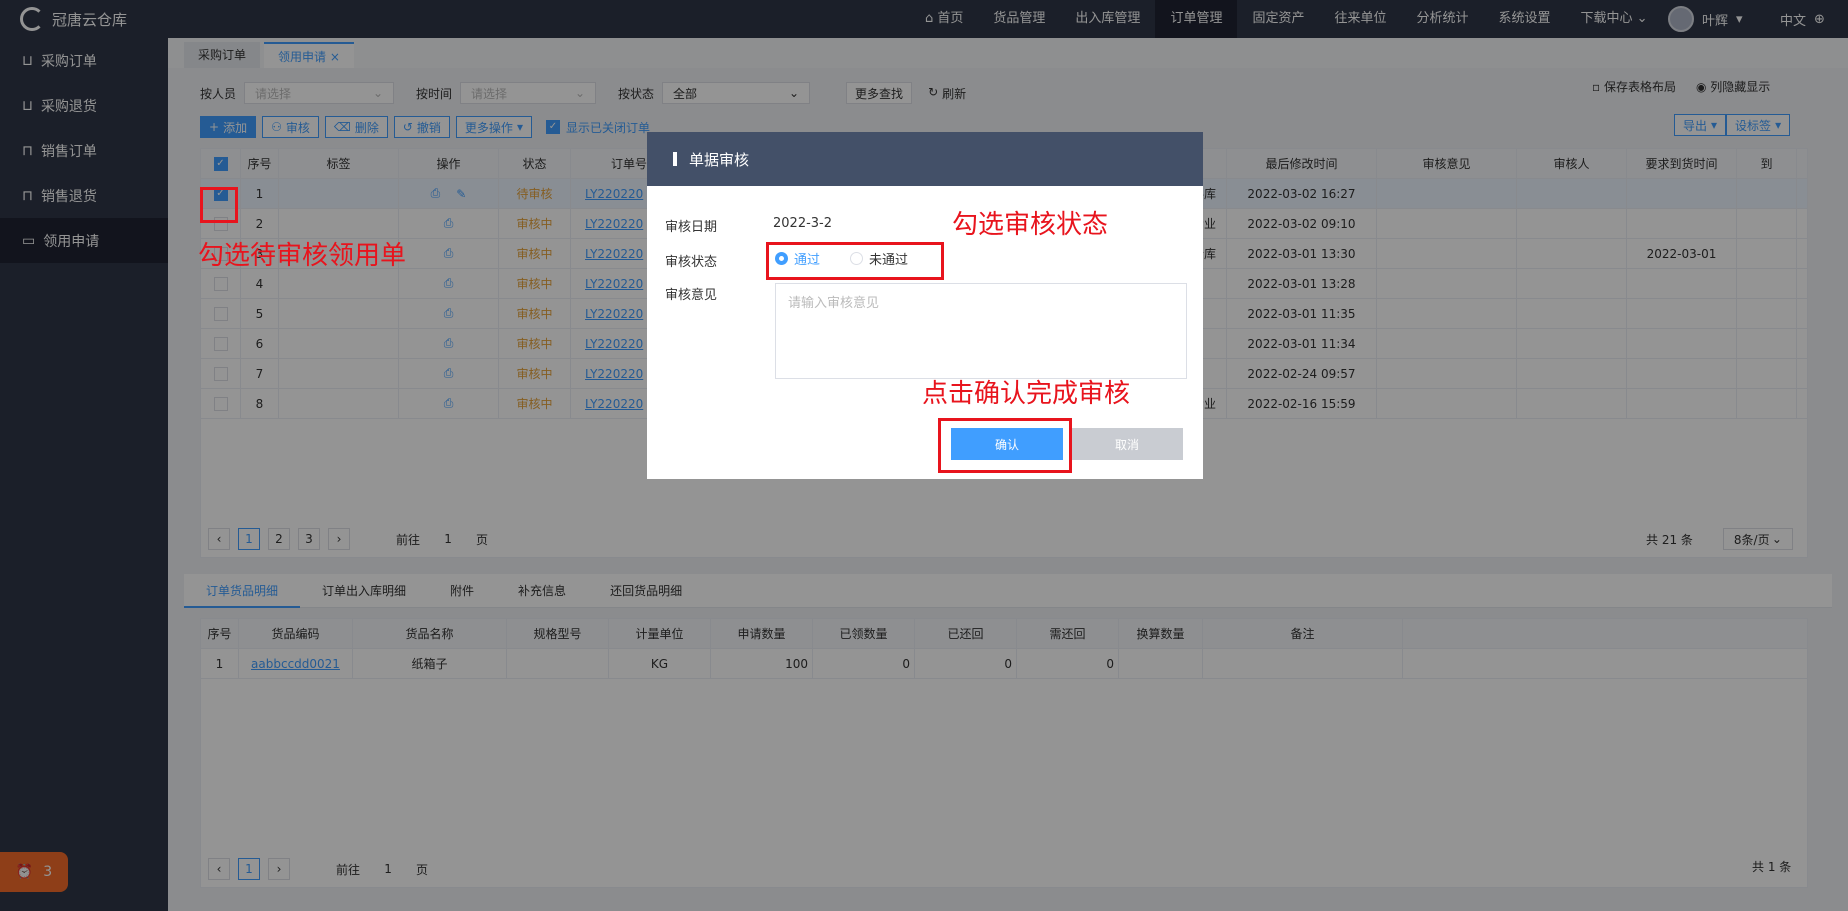 This screenshot has height=911, width=1848. I want to click on audit-date-label: 审核日期, so click(691, 227).